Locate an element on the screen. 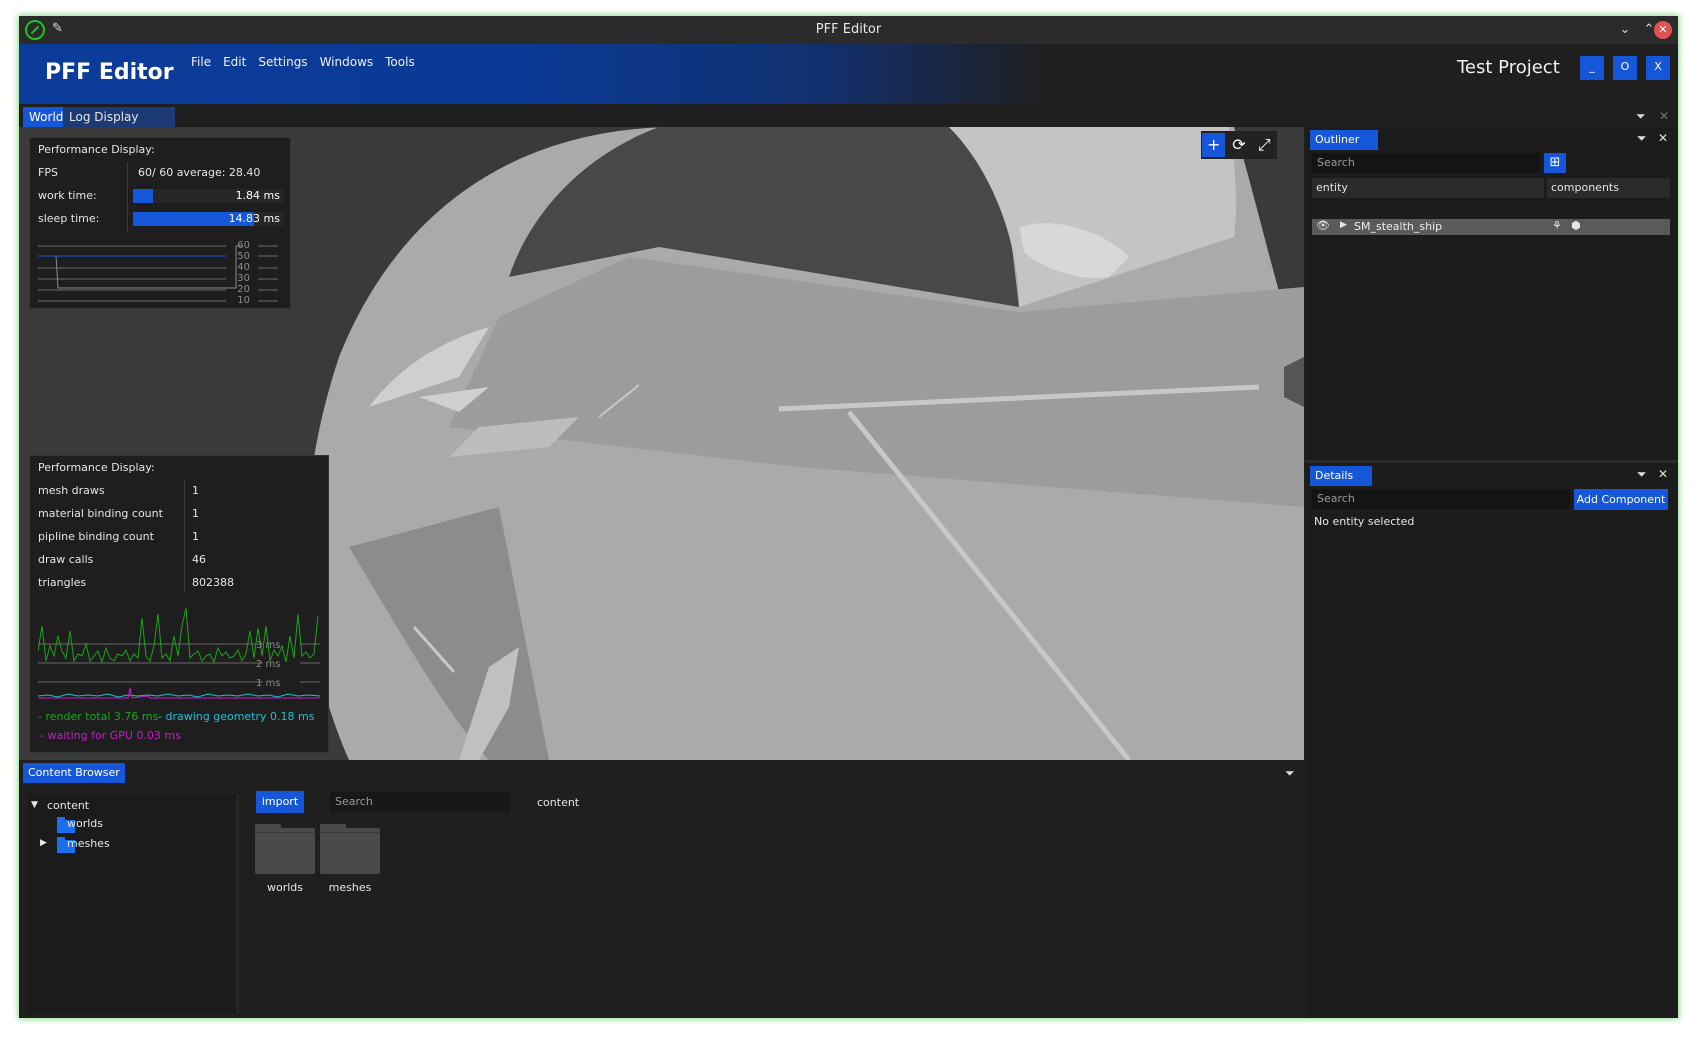 Image resolution: width=1696 pixels, height=1040 pixels. outliner-header: Outliner ⏷ ✕ is located at coordinates (1492, 139).